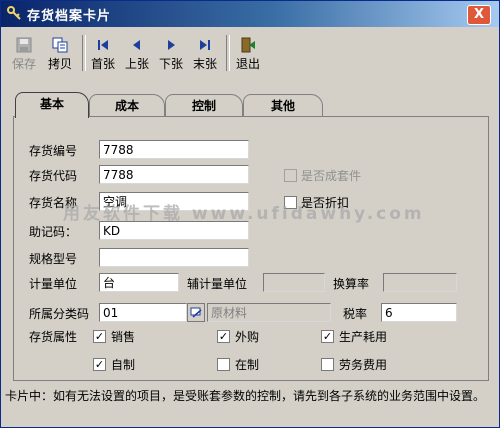 Image resolution: width=500 pixels, height=428 pixels. I want to click on composite-label: 是否成套件, so click(331, 176).